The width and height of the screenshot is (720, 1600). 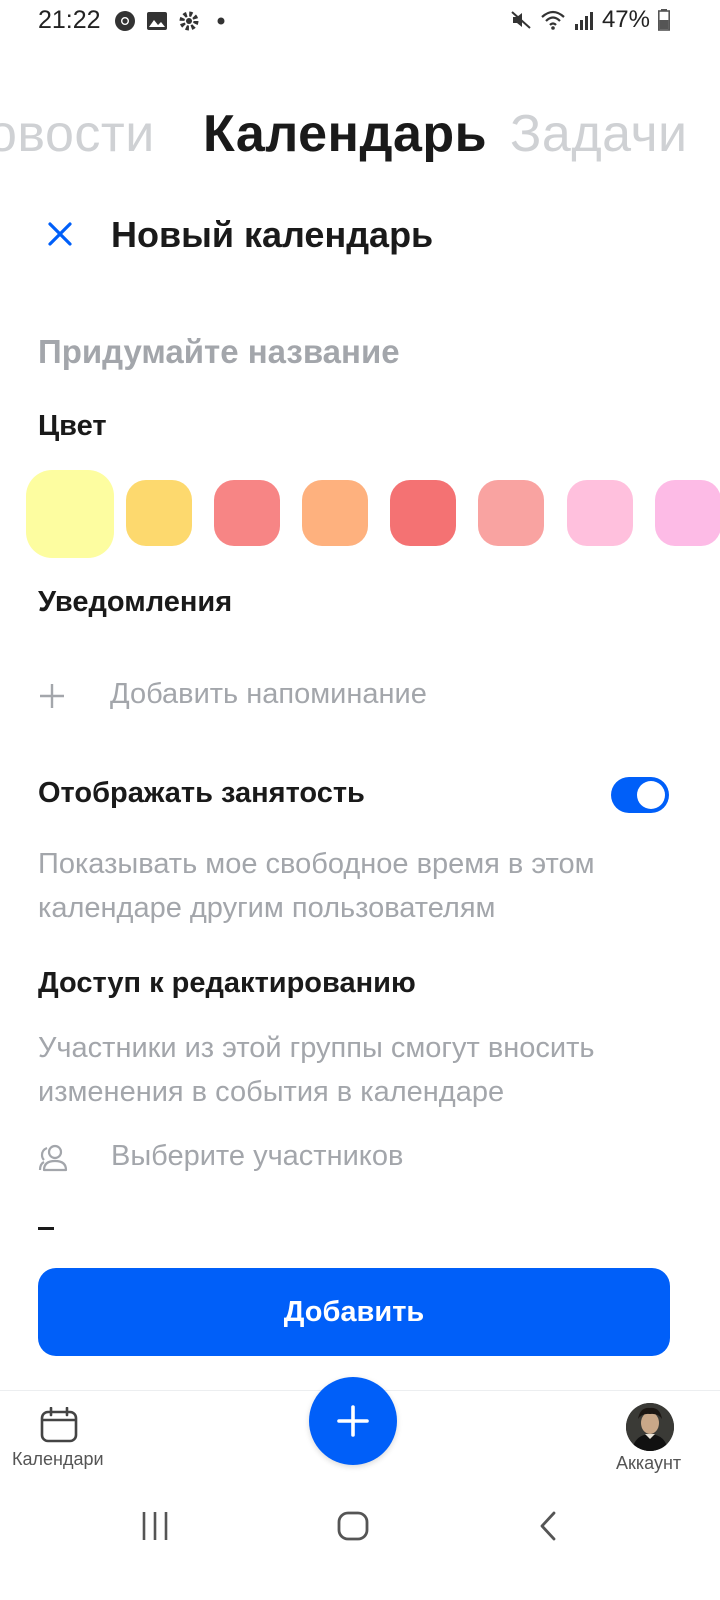 What do you see at coordinates (272, 234) in the screenshot?
I see `page-title: Новый календарь` at bounding box center [272, 234].